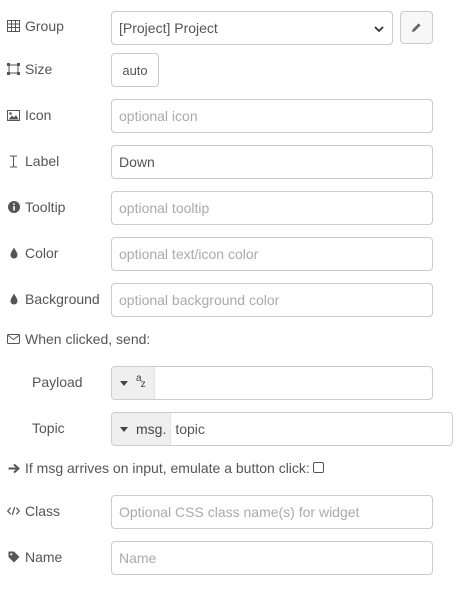  Describe the element at coordinates (272, 116) in the screenshot. I see `icon-input: optional icon` at that location.